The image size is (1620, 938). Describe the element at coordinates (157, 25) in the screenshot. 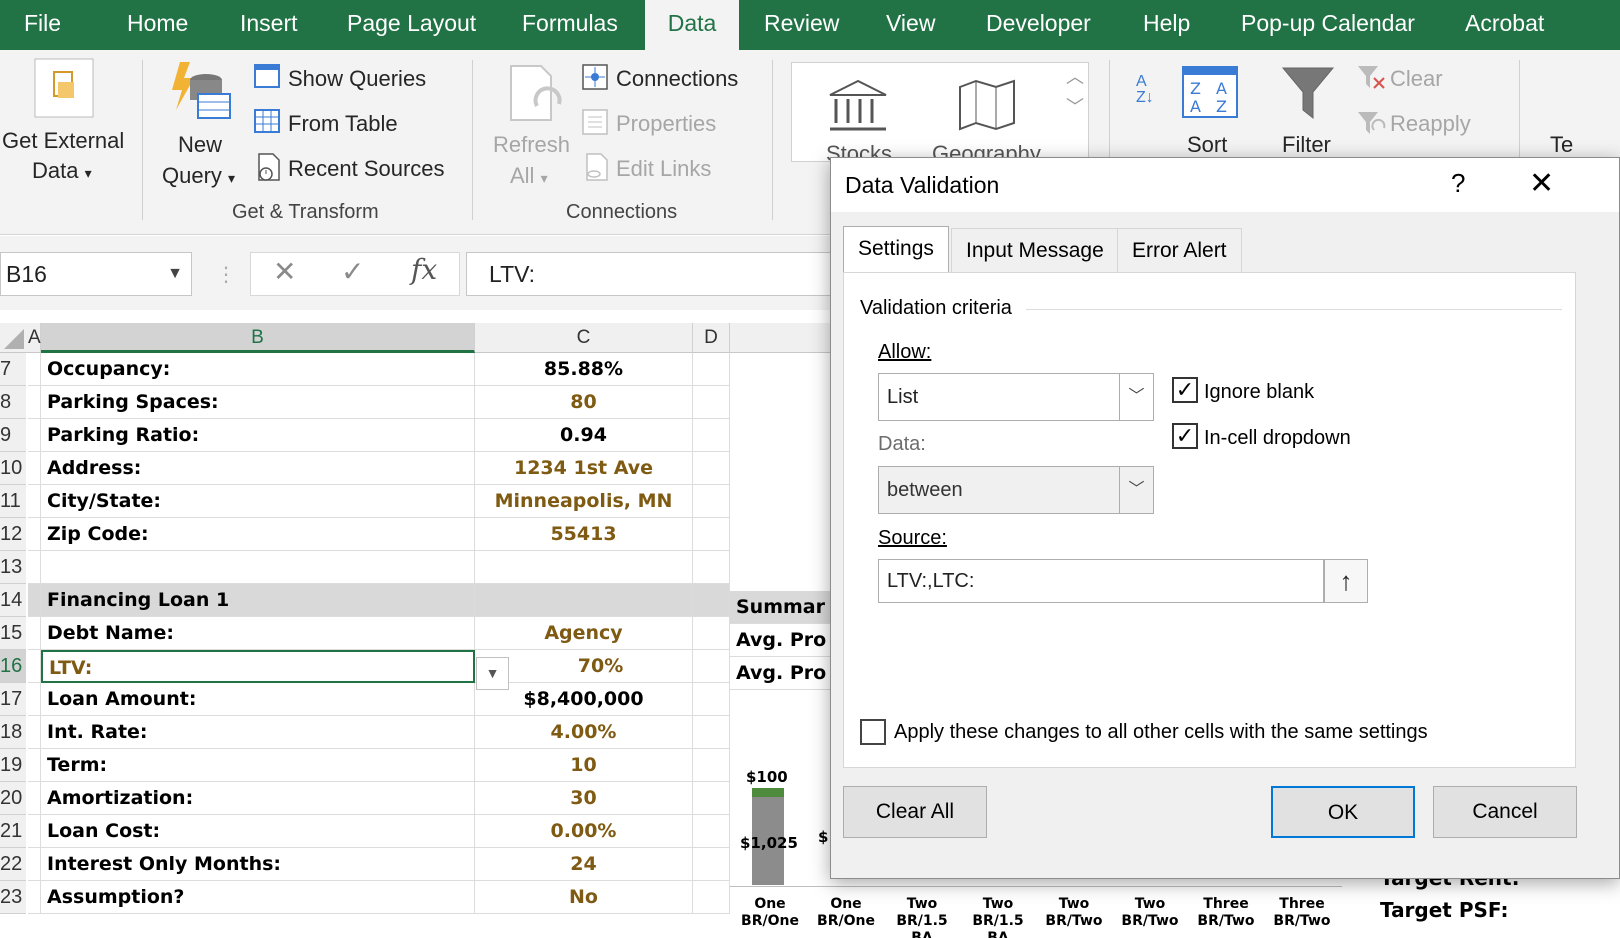

I see `tab-home: Home` at that location.